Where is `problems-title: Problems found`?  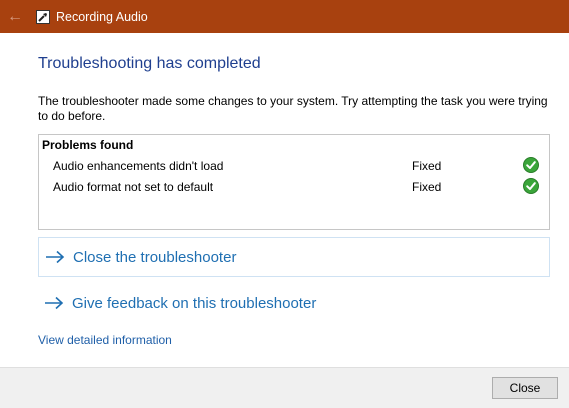
problems-title: Problems found is located at coordinates (88, 145).